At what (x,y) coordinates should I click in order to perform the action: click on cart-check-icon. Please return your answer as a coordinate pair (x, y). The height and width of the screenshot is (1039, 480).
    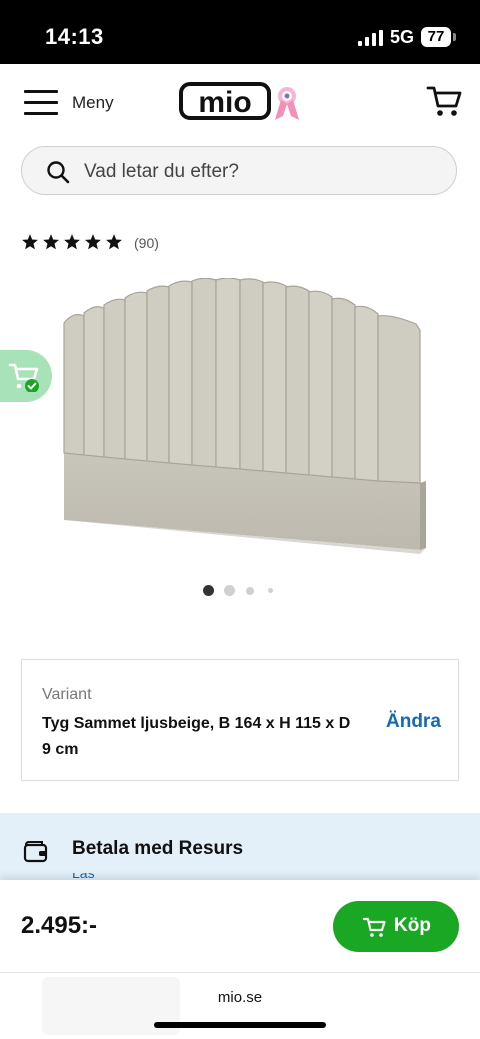
    Looking at the image, I should click on (23, 377).